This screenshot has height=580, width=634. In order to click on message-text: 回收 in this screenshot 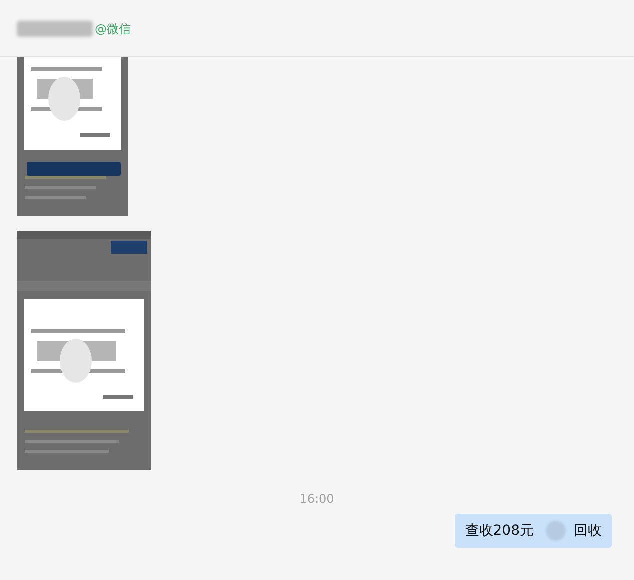, I will do `click(588, 531)`.